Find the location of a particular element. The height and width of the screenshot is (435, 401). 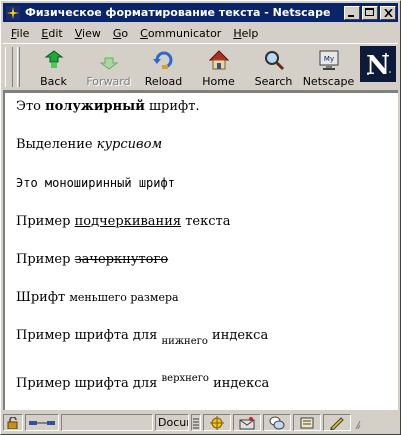

status-text: Docun is located at coordinates (172, 422).